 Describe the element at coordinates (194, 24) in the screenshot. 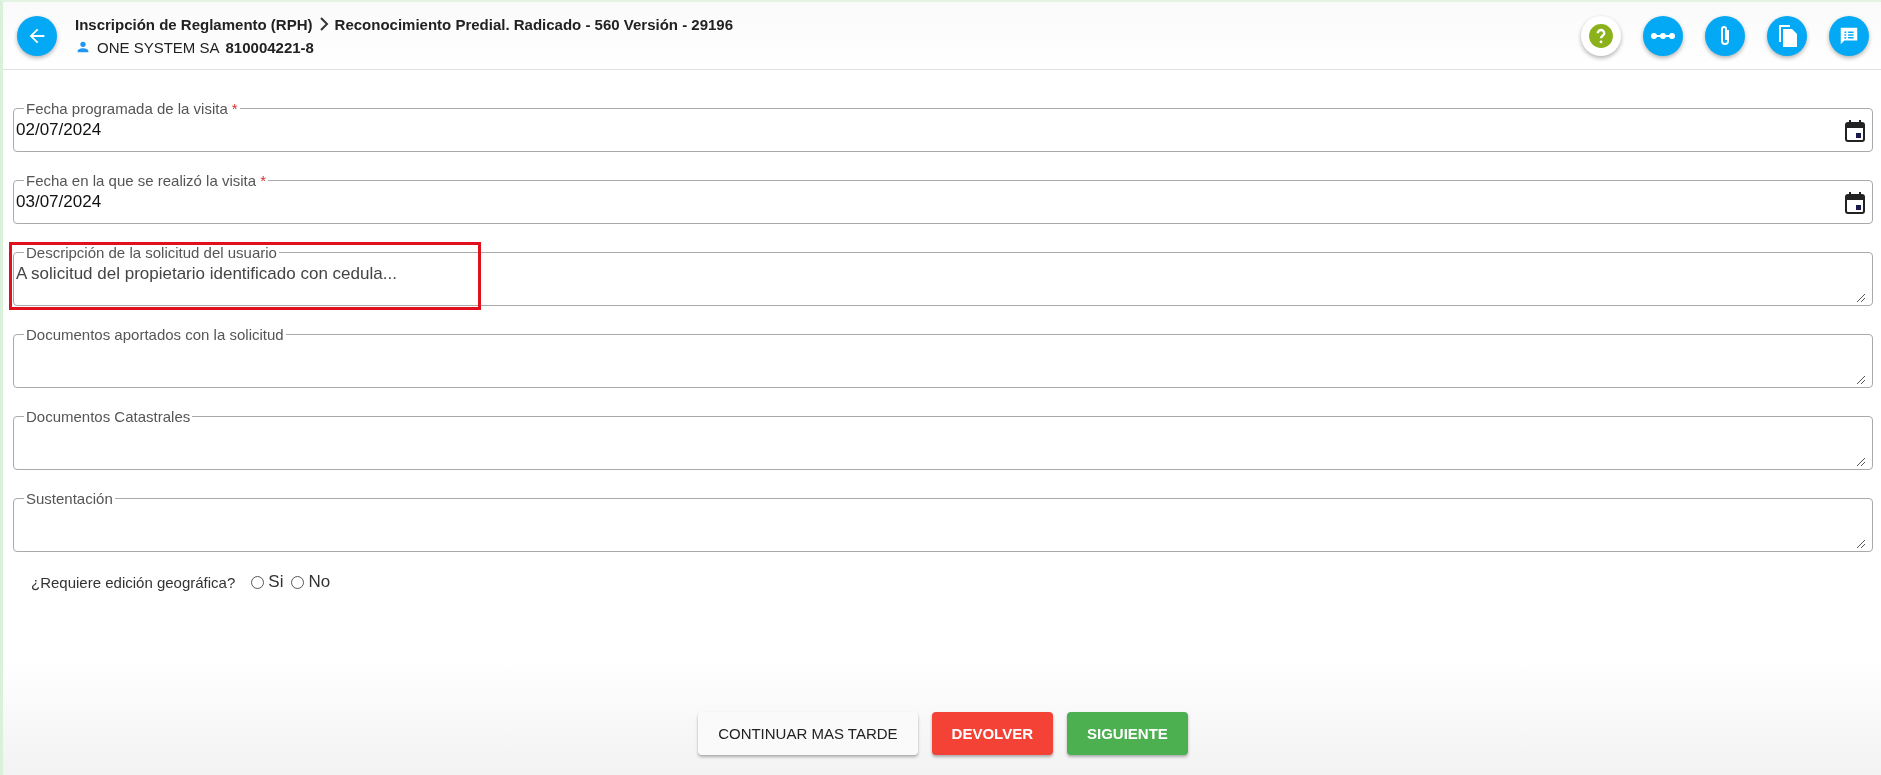

I see `breadcrumb-item: Inscripción de Reglamento (RPH)` at that location.